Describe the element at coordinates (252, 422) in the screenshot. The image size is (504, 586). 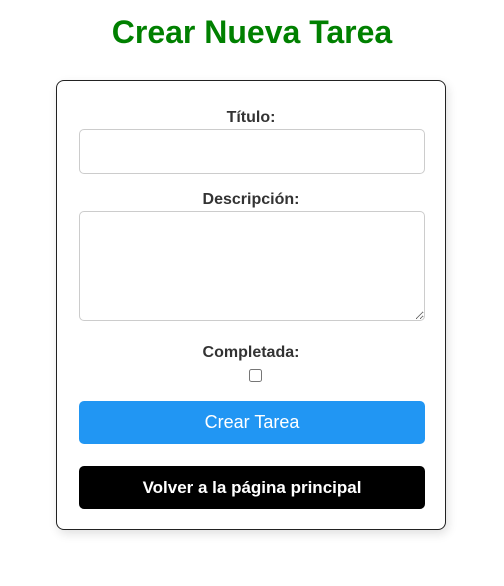
I see `create-task-button: Crear Tarea` at that location.